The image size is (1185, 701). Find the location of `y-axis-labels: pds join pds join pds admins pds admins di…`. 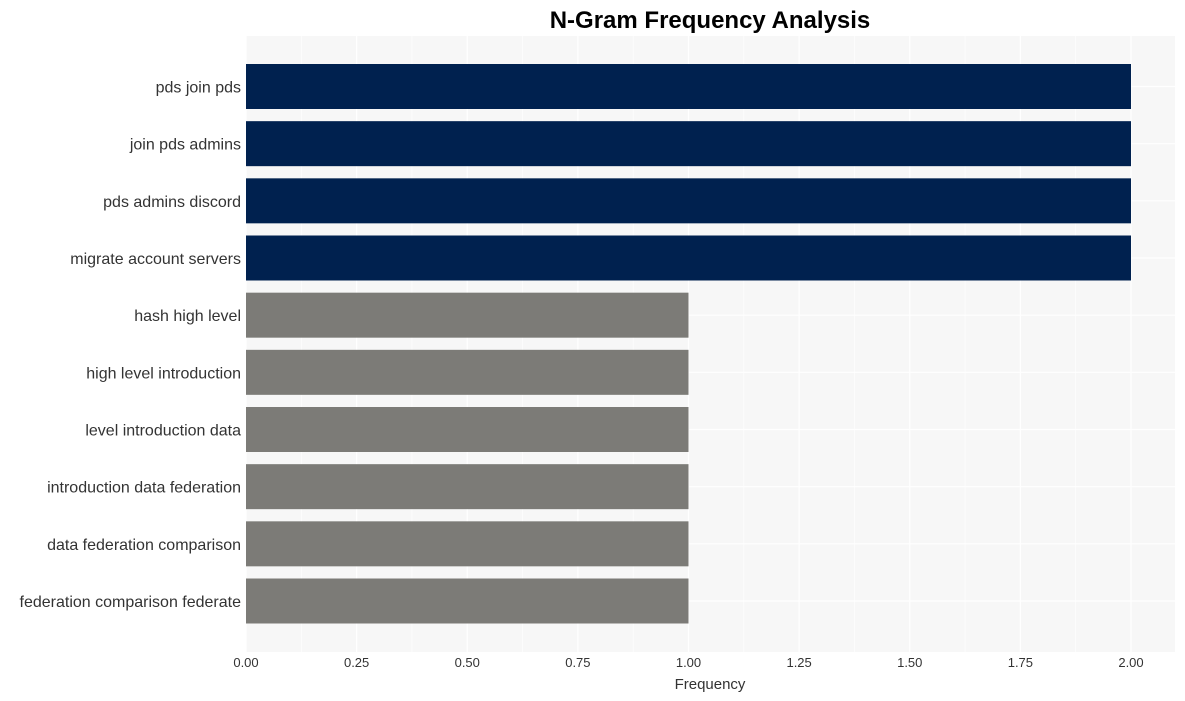

y-axis-labels: pds join pds join pds admins pds admins di… is located at coordinates (131, 346).